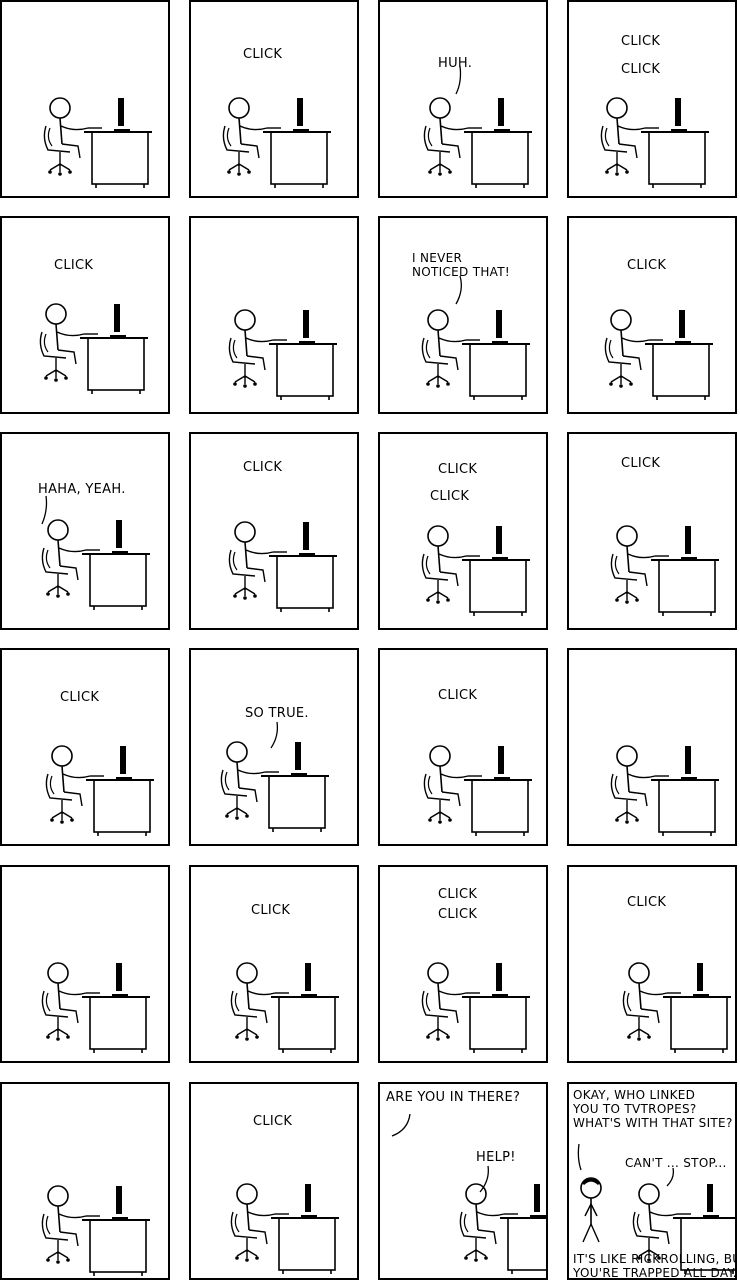 The image size is (740, 1283). Describe the element at coordinates (277, 713) in the screenshot. I see `panel-text: SO TRUE.` at that location.